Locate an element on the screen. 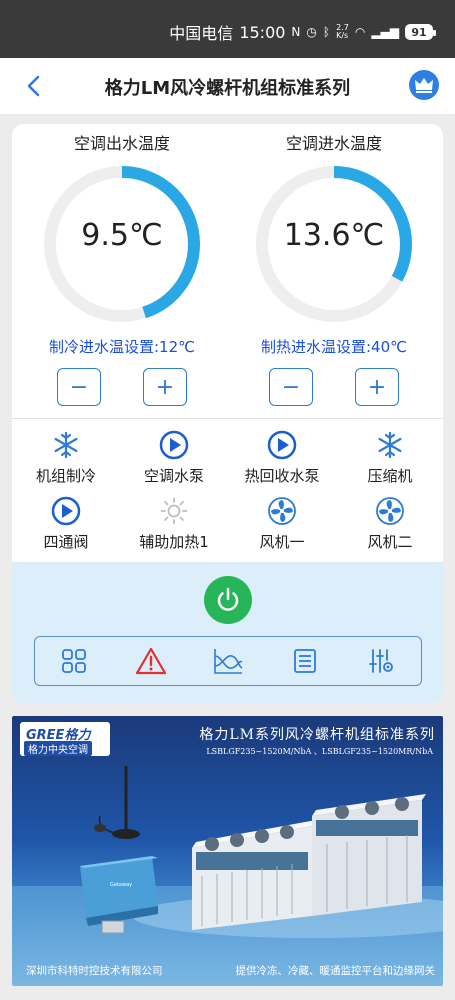  cooling-increase-button: + is located at coordinates (165, 387).